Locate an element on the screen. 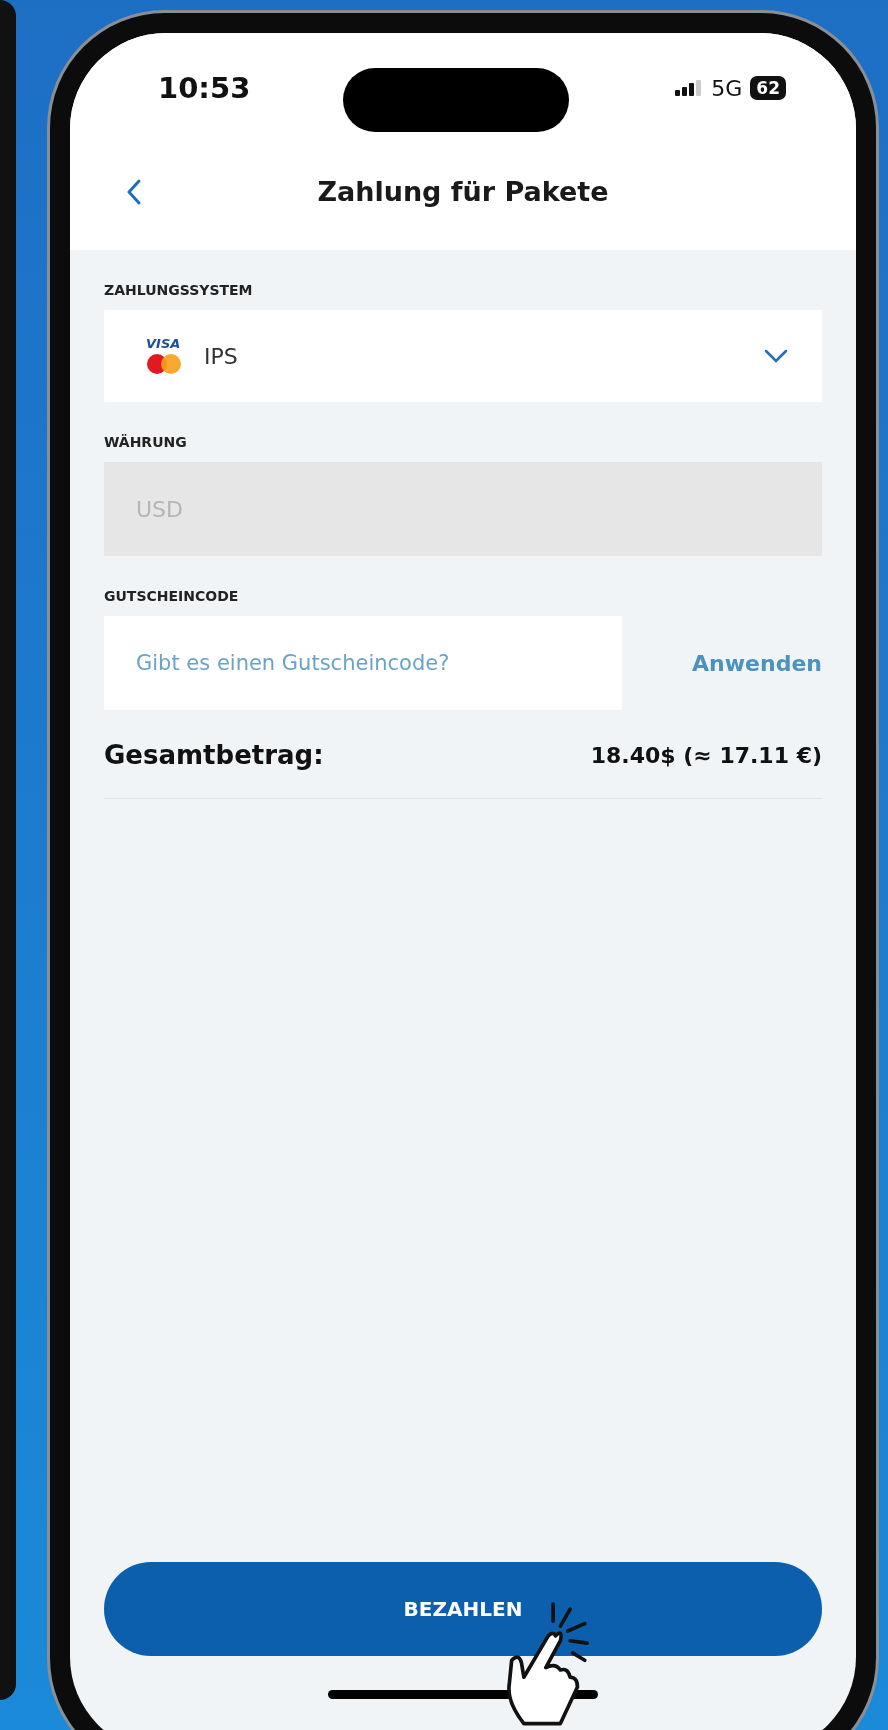 The height and width of the screenshot is (1730, 888). back-chevron-icon is located at coordinates (134, 191).